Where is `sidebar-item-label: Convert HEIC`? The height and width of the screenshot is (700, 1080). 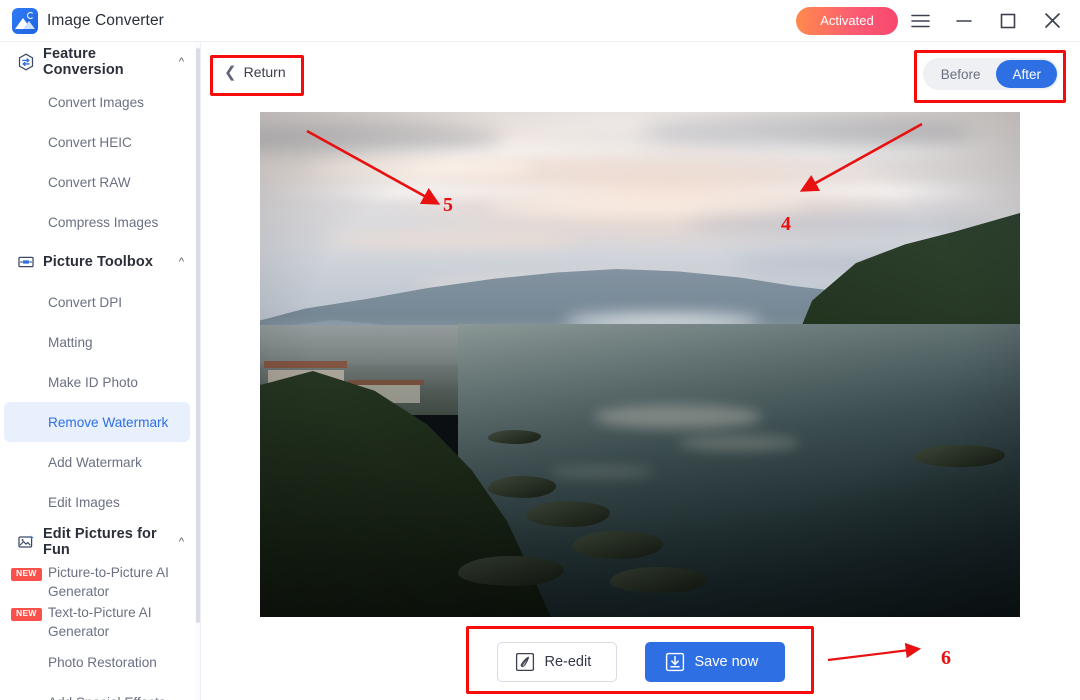 sidebar-item-label: Convert HEIC is located at coordinates (90, 142).